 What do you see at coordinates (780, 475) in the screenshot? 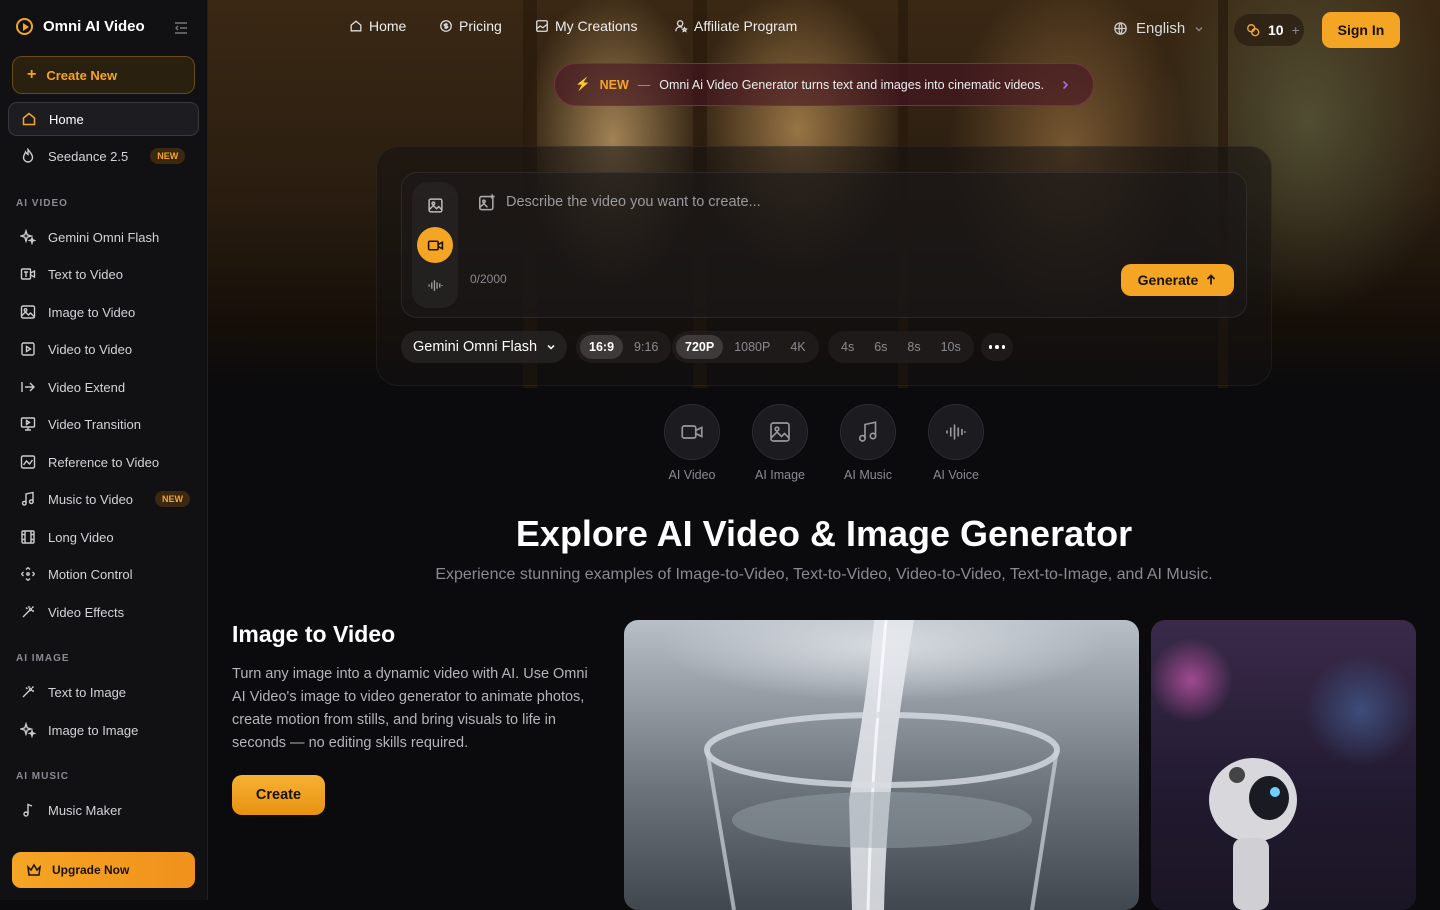
I see `category-label: AI Image` at bounding box center [780, 475].